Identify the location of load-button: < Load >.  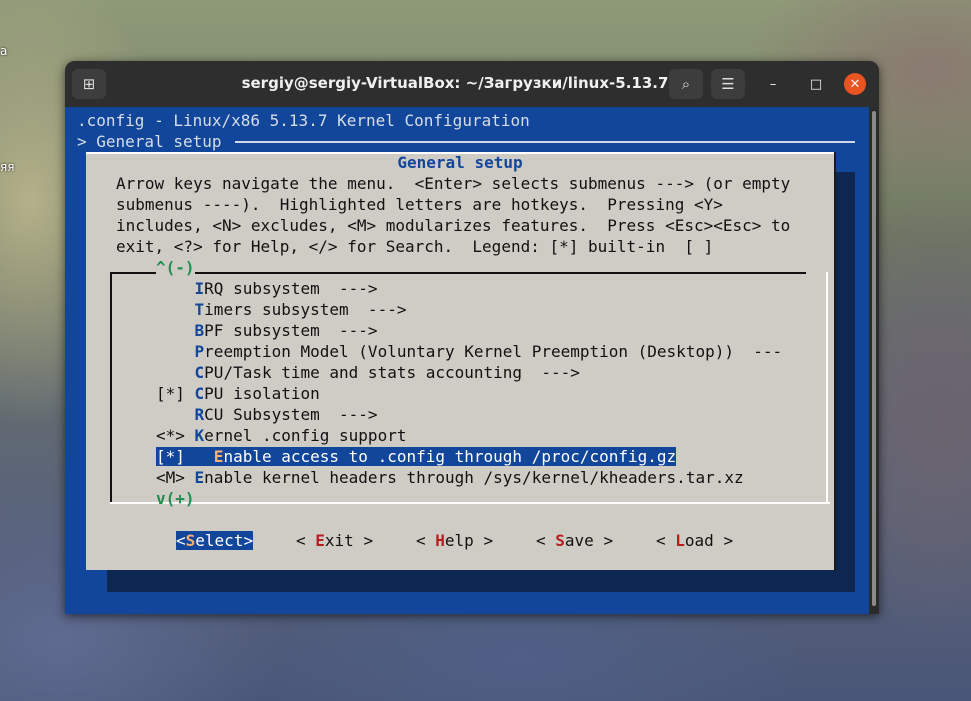
(694, 540).